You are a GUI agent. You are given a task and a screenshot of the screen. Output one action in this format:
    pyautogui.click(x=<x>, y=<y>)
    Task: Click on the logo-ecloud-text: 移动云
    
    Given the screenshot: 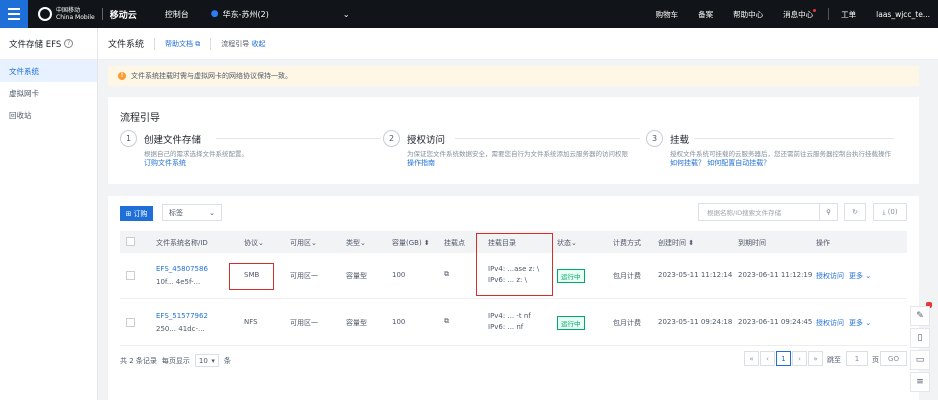 What is the action you would take?
    pyautogui.click(x=123, y=15)
    